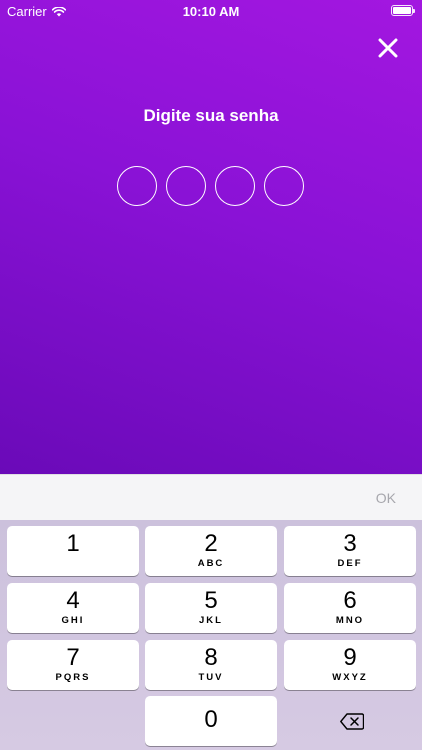  I want to click on key-9: 9 WXYZ, so click(350, 665).